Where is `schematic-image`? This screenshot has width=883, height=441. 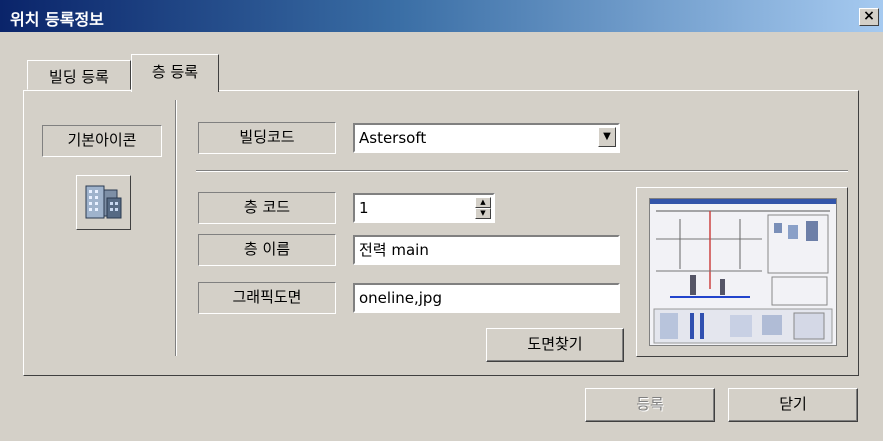
schematic-image is located at coordinates (743, 272).